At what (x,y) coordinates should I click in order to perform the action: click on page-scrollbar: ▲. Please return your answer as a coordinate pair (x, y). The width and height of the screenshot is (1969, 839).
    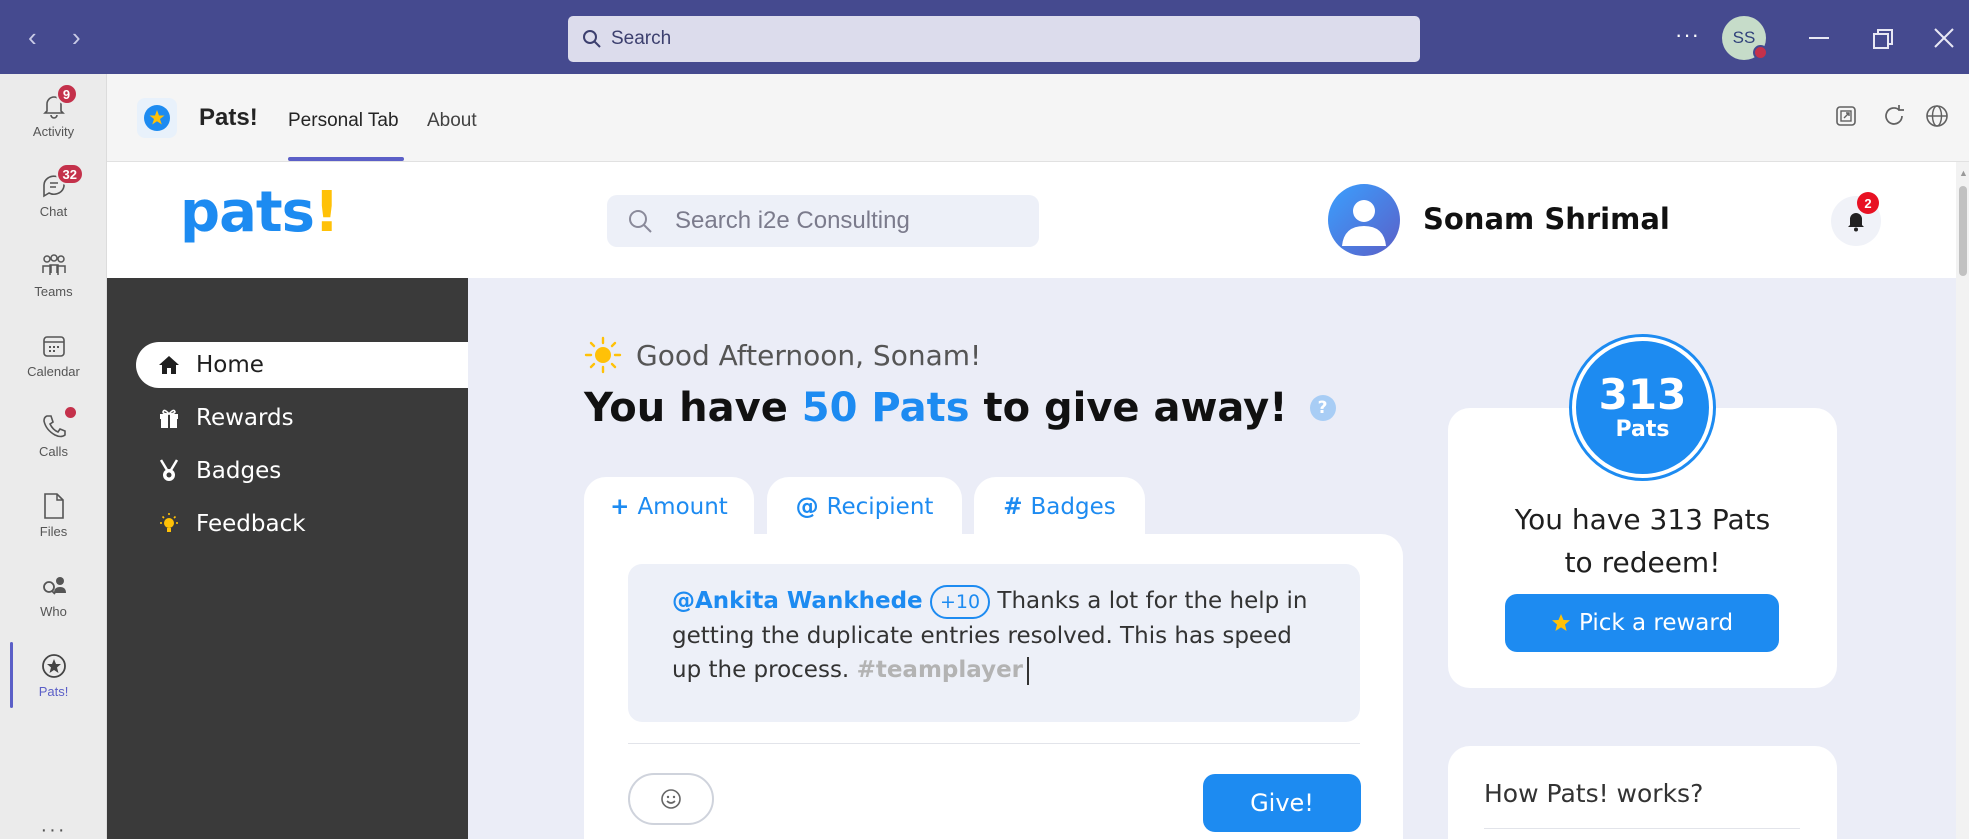
    Looking at the image, I should click on (1962, 500).